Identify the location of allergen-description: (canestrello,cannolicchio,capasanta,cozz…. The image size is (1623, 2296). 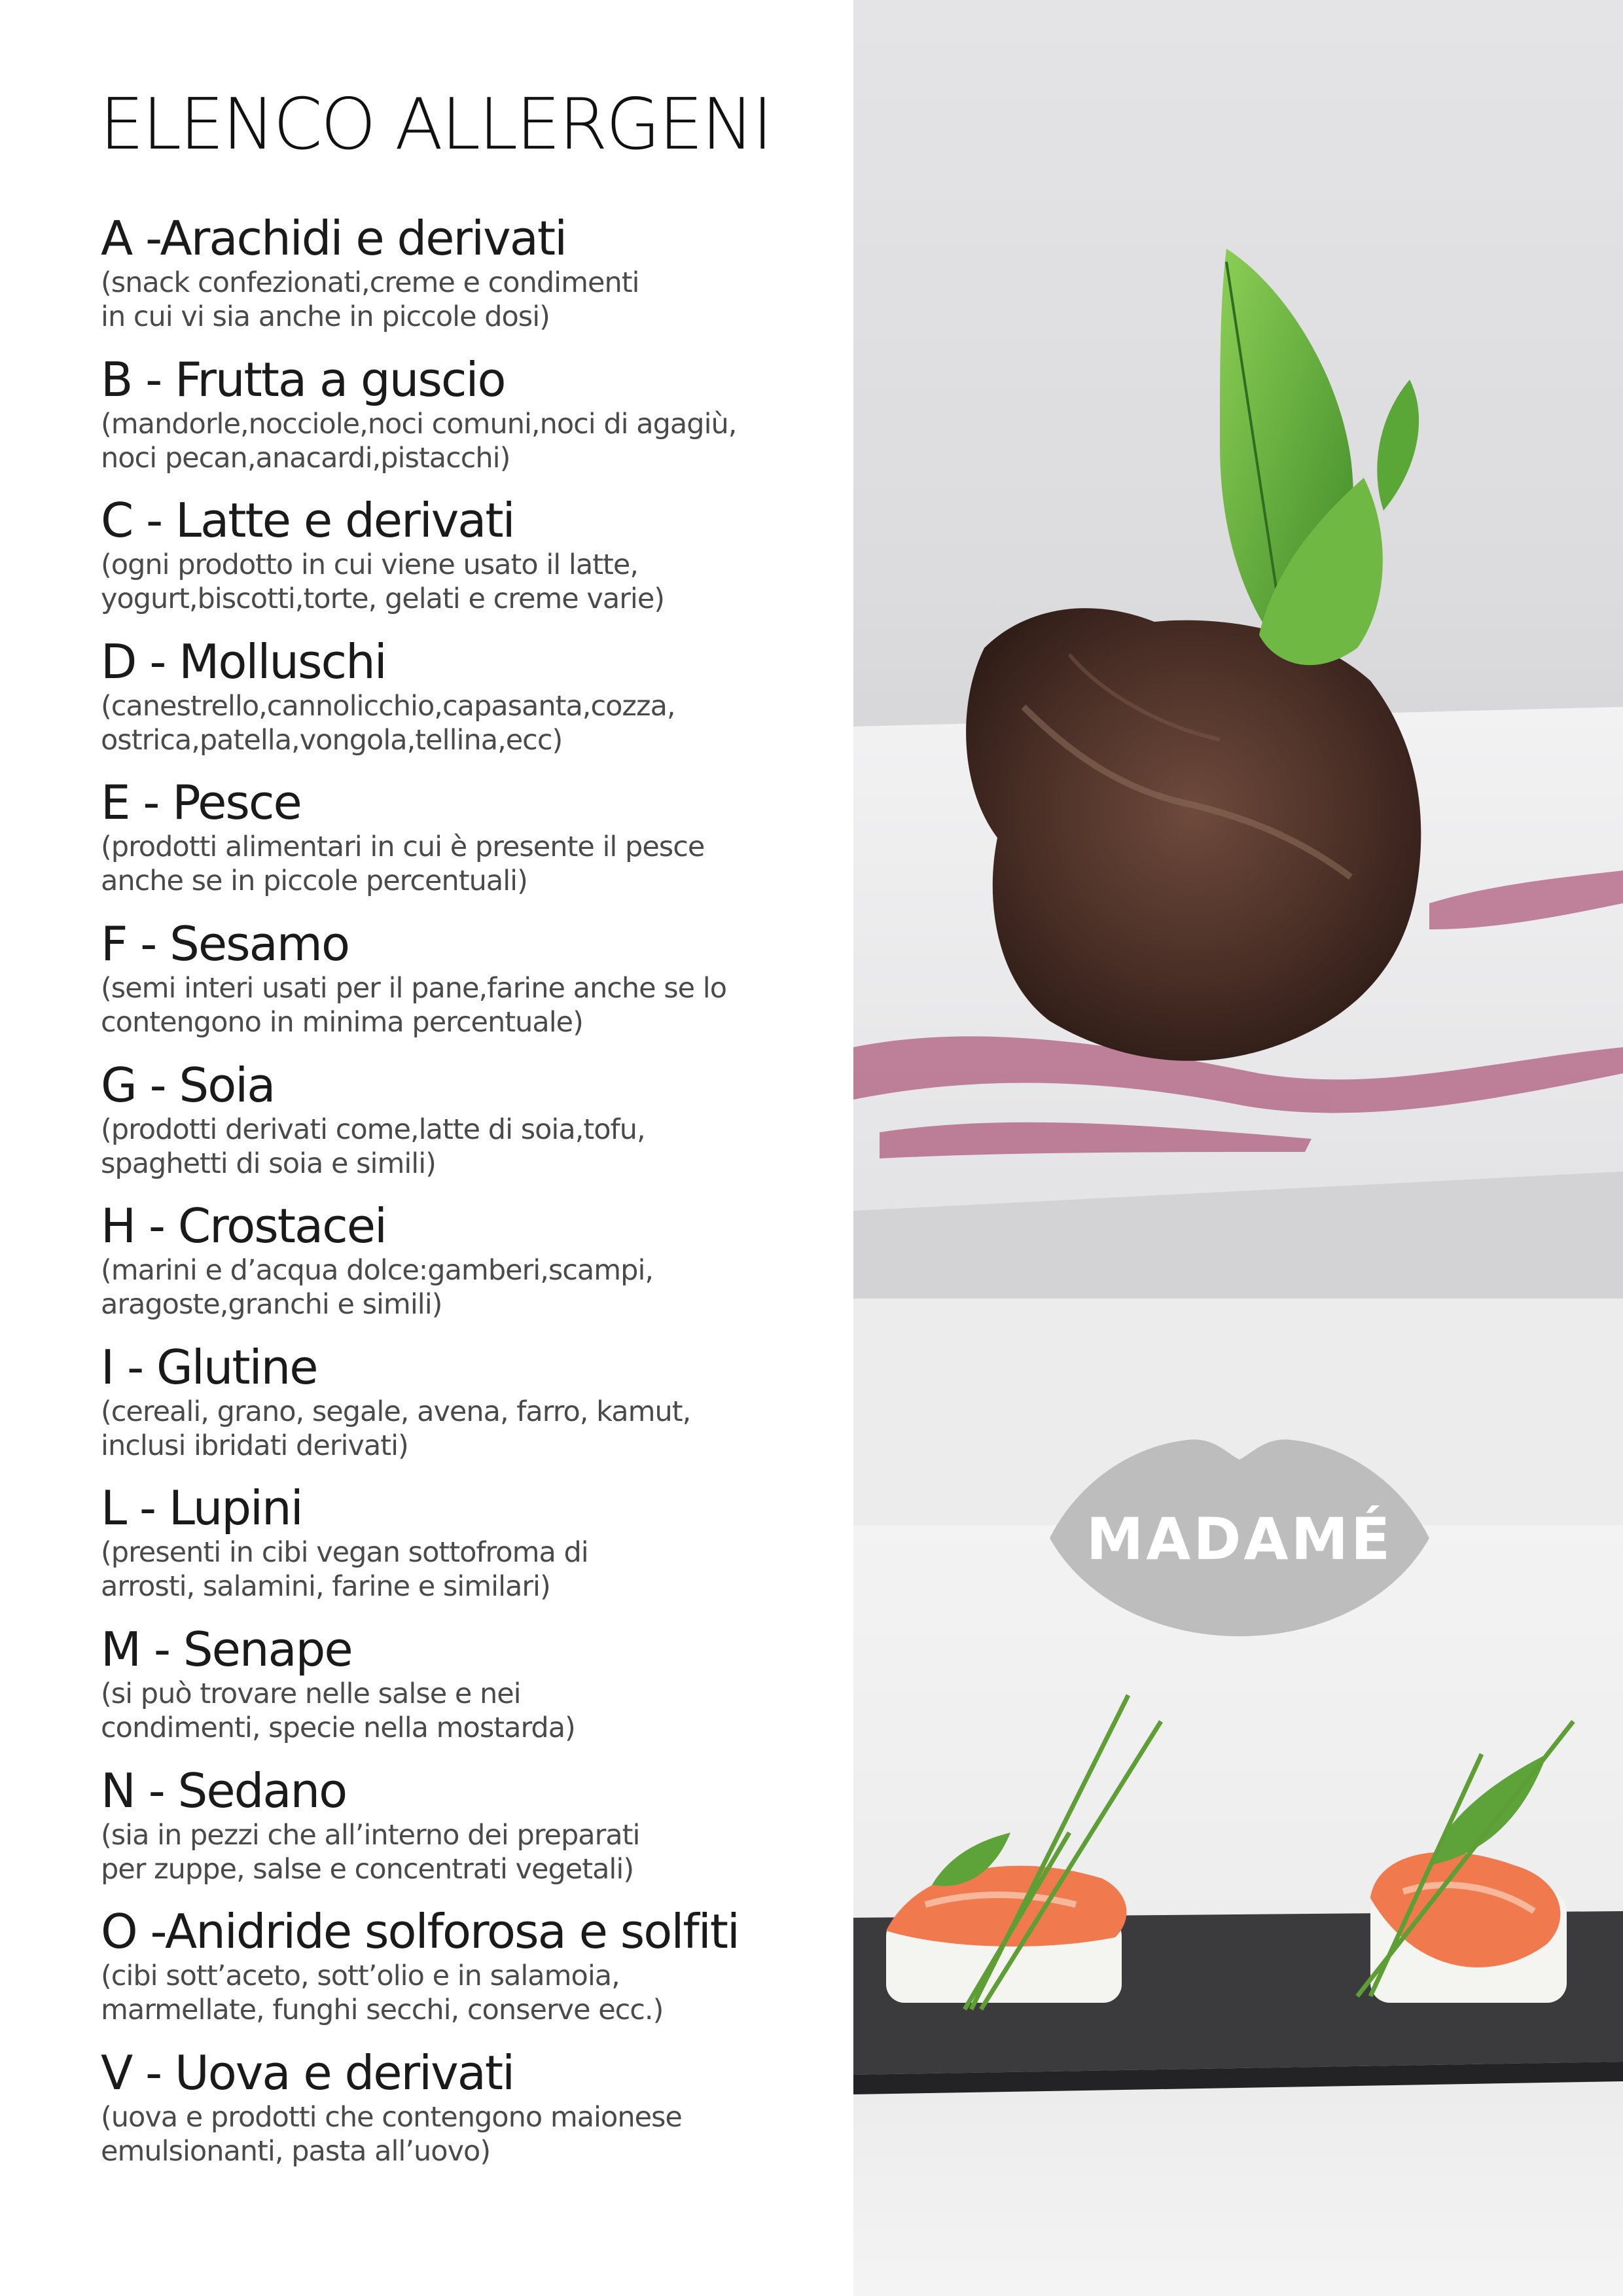
(389, 723).